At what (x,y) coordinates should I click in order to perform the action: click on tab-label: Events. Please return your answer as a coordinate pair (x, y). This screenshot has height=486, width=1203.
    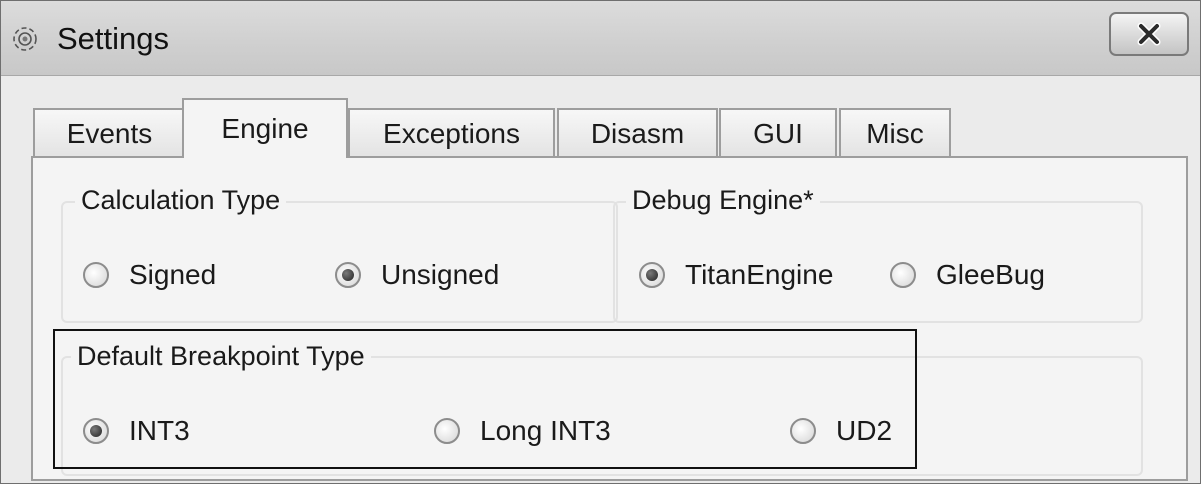
    Looking at the image, I should click on (109, 133).